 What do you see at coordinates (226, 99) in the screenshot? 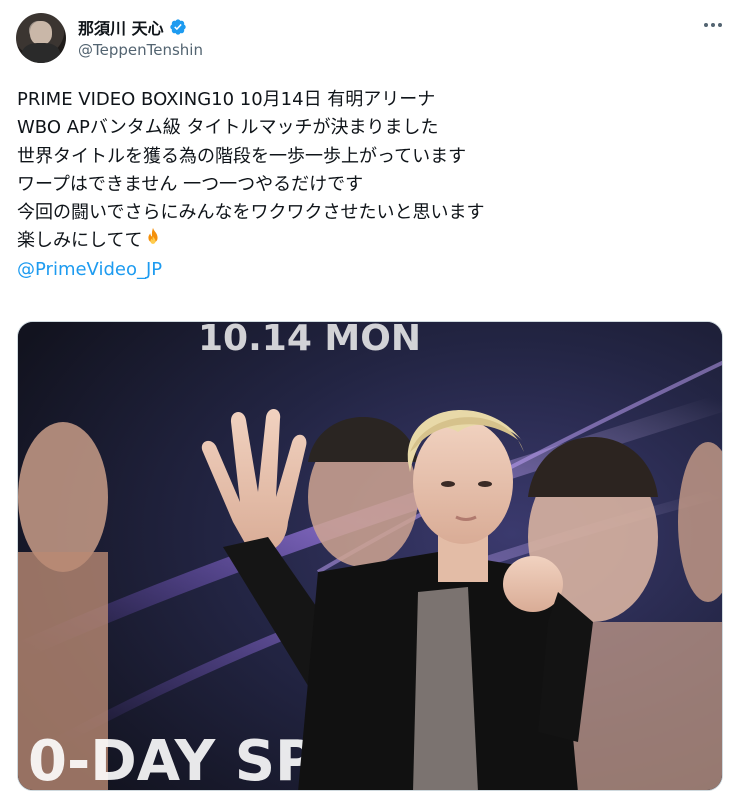
I see `tweet-line: PRIME VIDEO BOXING10 10月14日 有明アリーナ` at bounding box center [226, 99].